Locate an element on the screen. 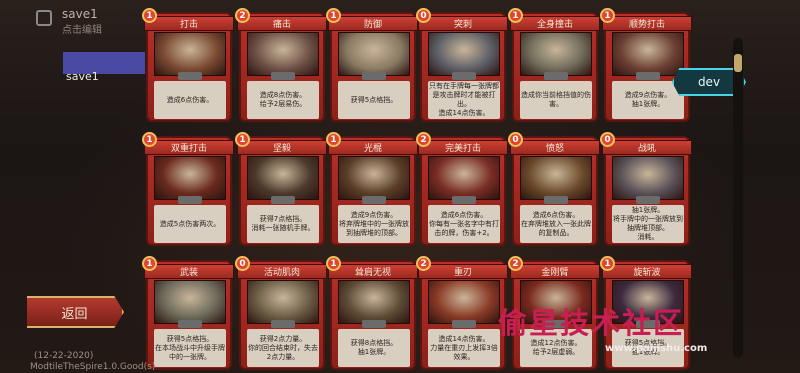 This screenshot has width=800, height=373. card-name: 完美打击 is located at coordinates (463, 147).